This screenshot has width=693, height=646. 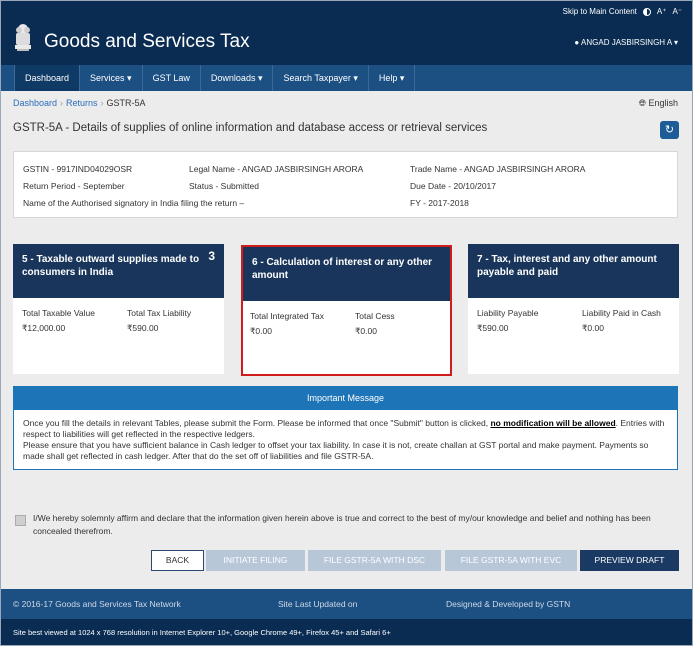 What do you see at coordinates (511, 560) in the screenshot?
I see `file-with-evc-button: FILE GSTR-5A WITH EVC` at bounding box center [511, 560].